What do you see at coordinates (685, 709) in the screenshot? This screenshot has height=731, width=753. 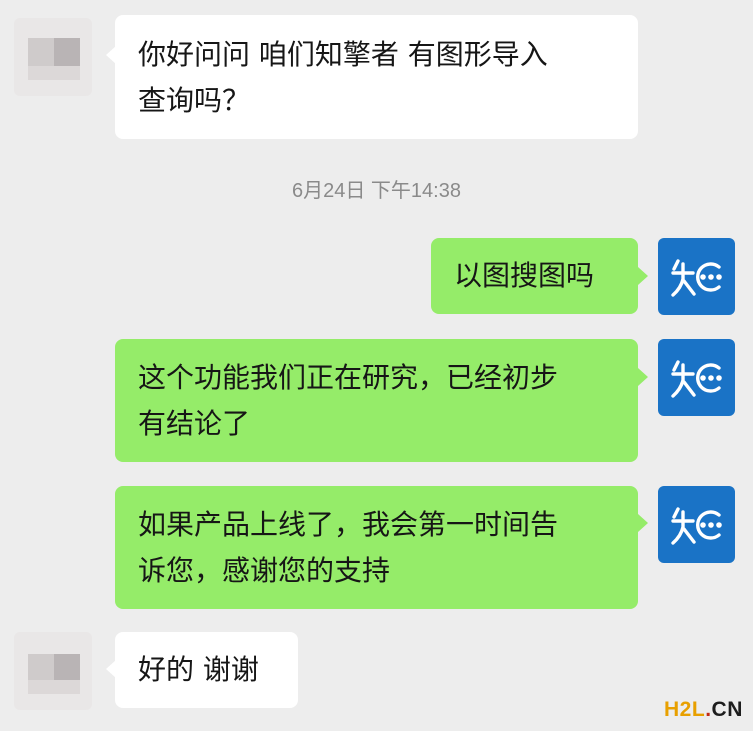 I see `watermark-part: H2L` at bounding box center [685, 709].